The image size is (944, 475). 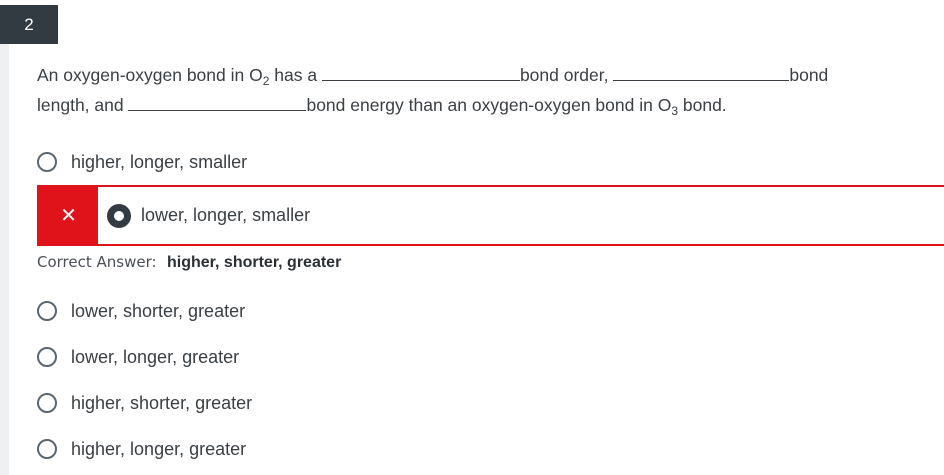 I want to click on close-icon: ✕, so click(x=68, y=216).